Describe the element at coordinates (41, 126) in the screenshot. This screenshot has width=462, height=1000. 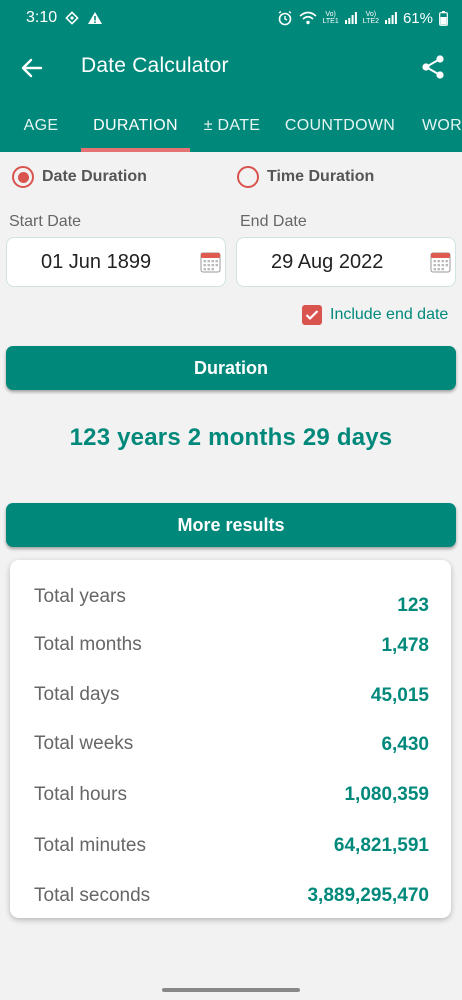
I see `tab-age: AGE` at that location.